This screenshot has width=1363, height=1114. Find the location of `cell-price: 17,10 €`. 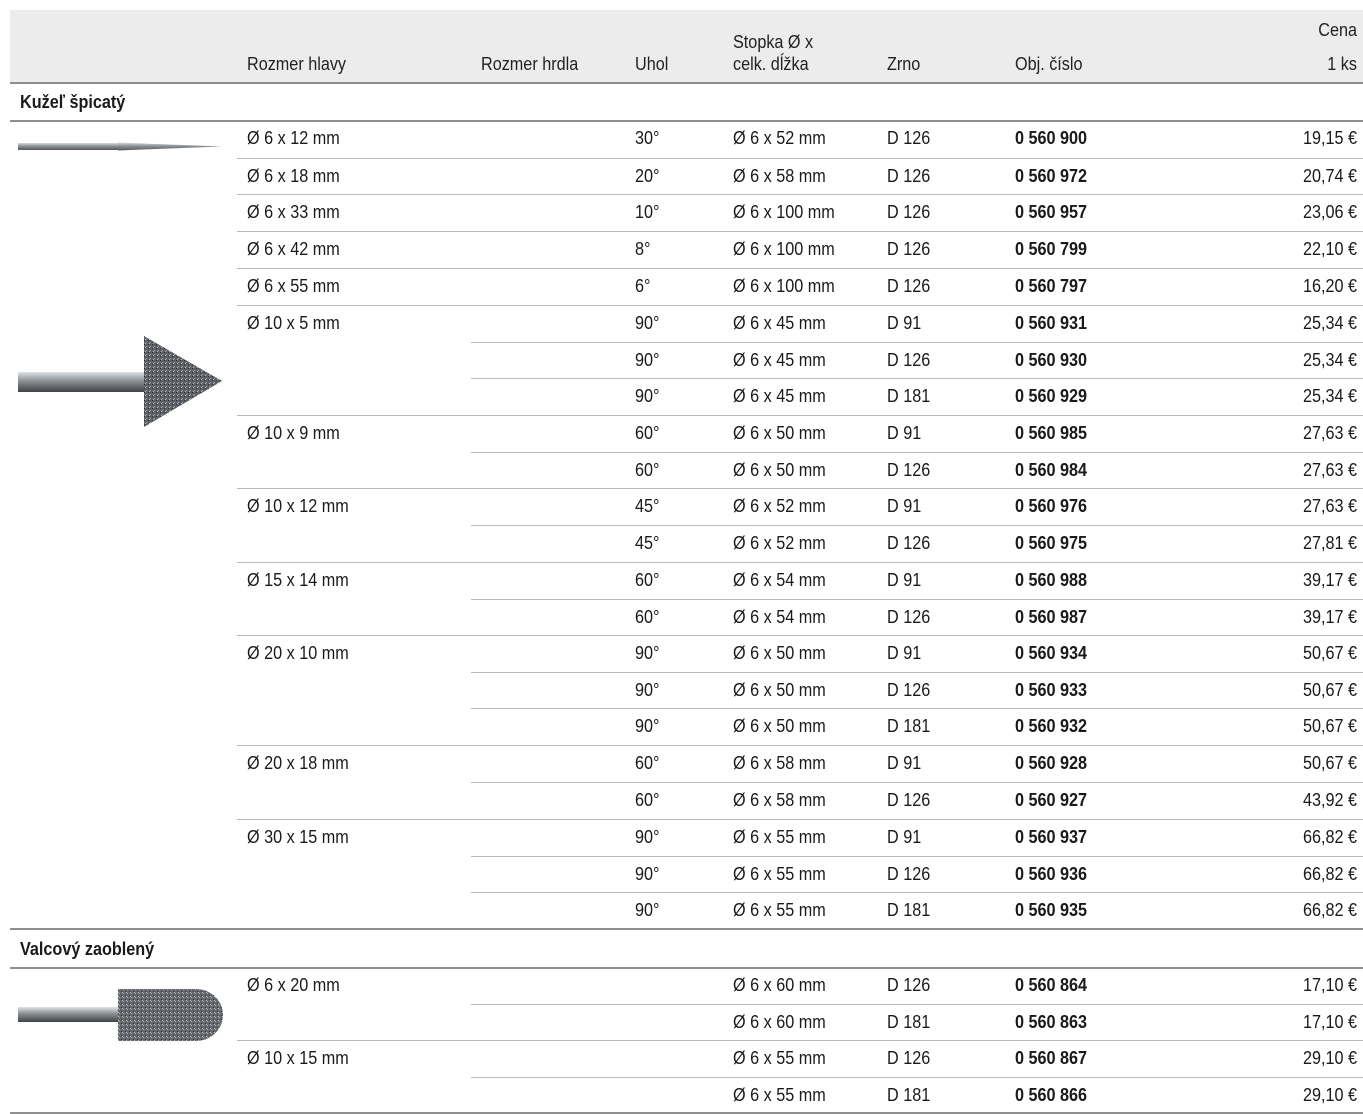

cell-price: 17,10 € is located at coordinates (1329, 985).